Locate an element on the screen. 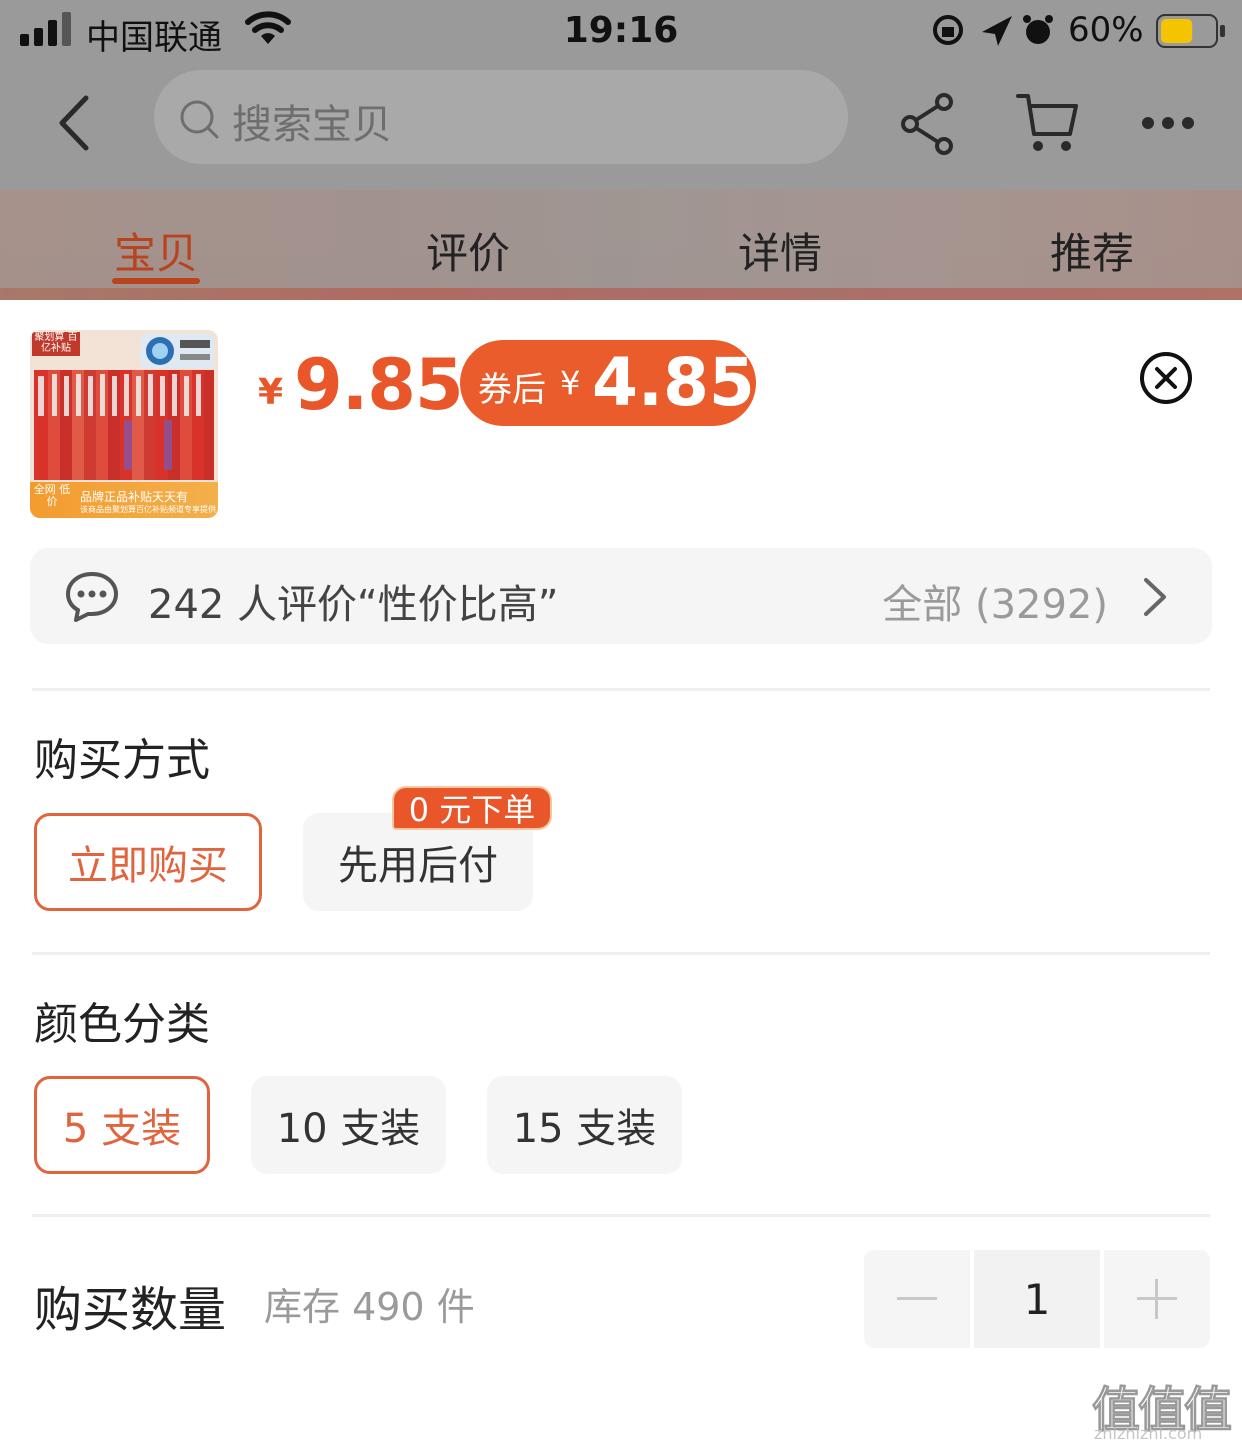  search-icon is located at coordinates (199, 119).